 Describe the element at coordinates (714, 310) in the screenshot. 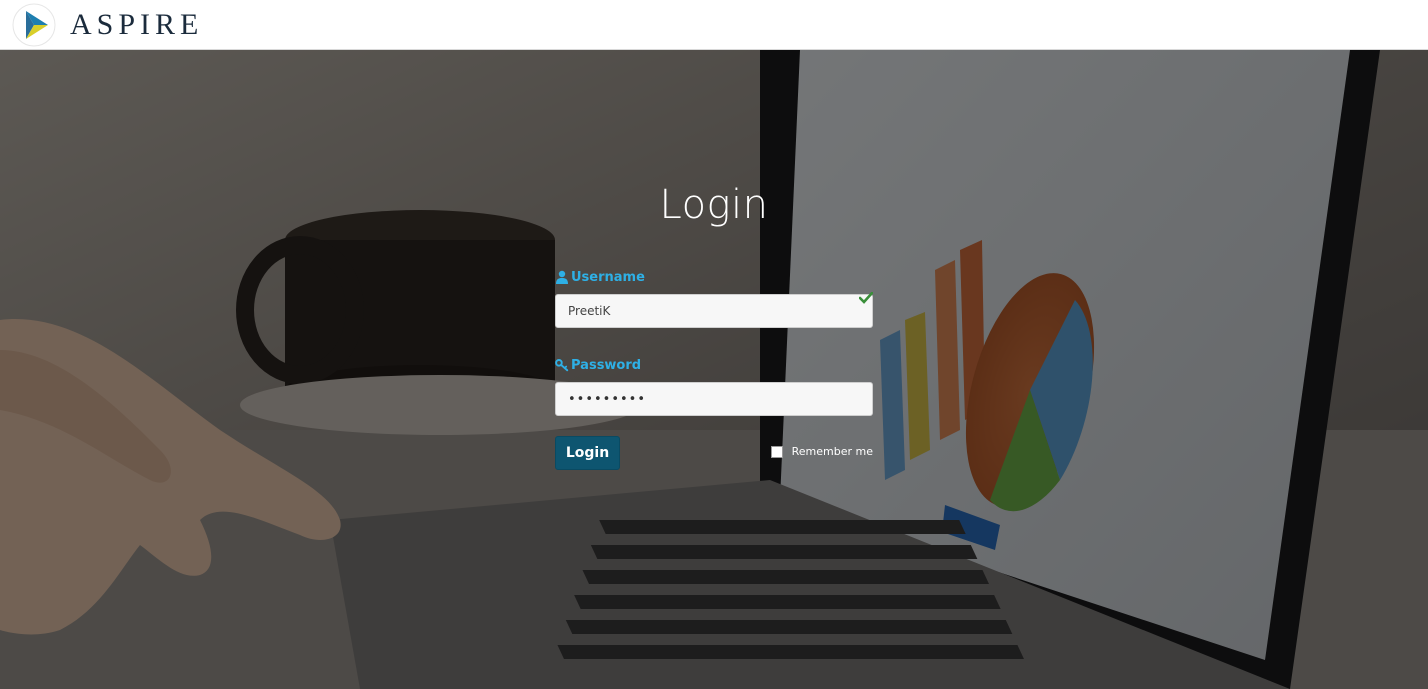

I see `username-input: PreetiK` at that location.